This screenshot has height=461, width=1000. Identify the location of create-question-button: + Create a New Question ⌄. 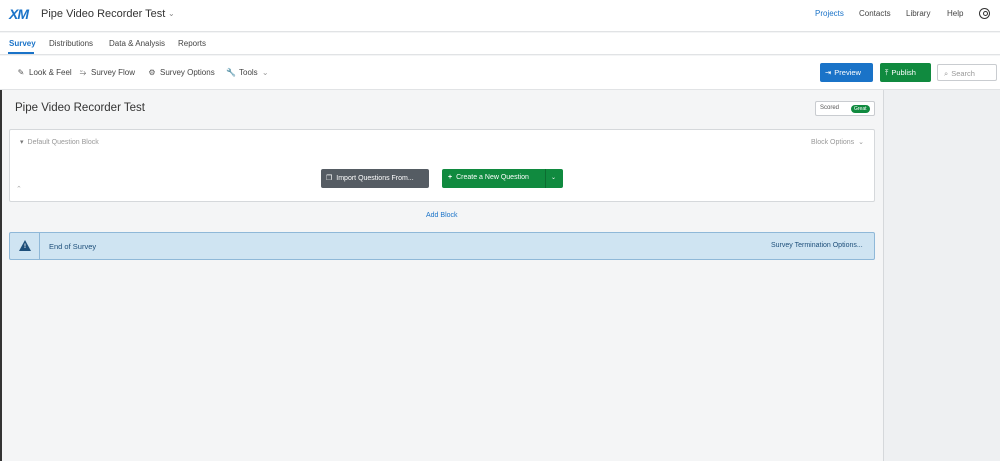
(502, 178).